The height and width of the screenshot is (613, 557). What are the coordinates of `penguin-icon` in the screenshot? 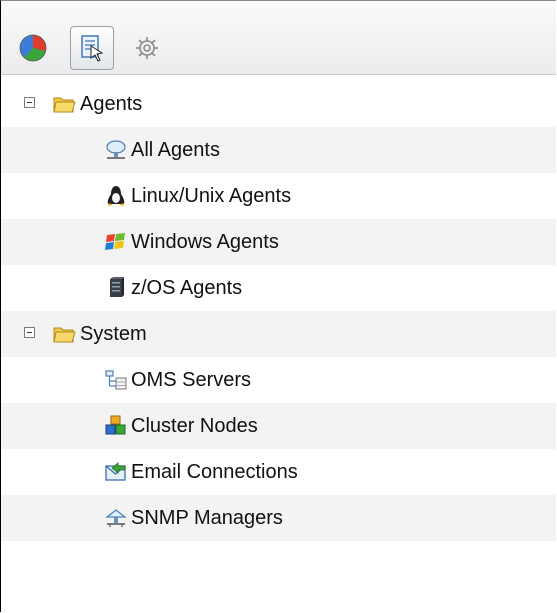 It's located at (116, 196).